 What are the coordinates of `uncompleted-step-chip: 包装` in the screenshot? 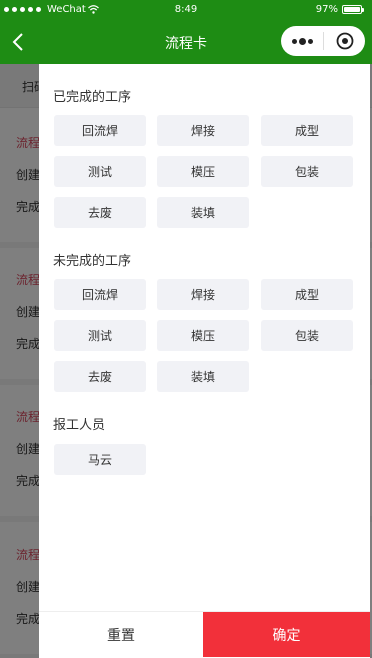 It's located at (307, 335).